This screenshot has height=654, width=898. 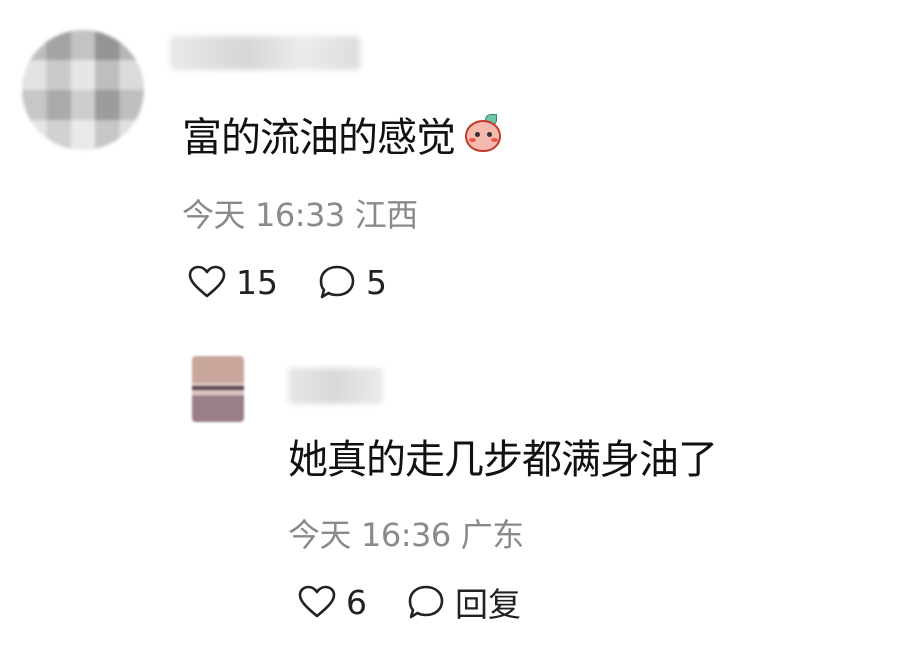 I want to click on comment-content: 富的流油的感觉, so click(x=342, y=134).